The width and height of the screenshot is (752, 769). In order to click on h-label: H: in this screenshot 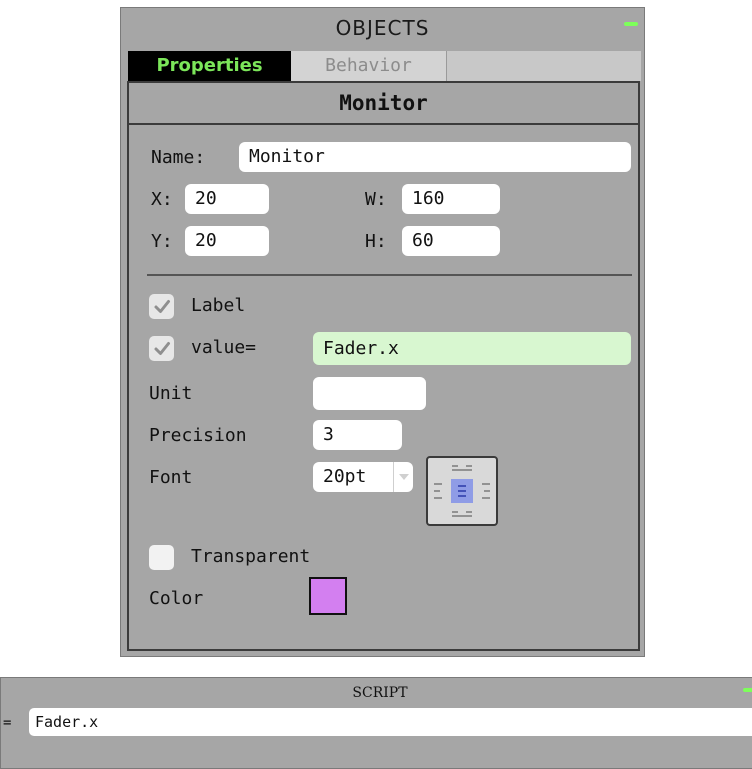, I will do `click(376, 241)`.